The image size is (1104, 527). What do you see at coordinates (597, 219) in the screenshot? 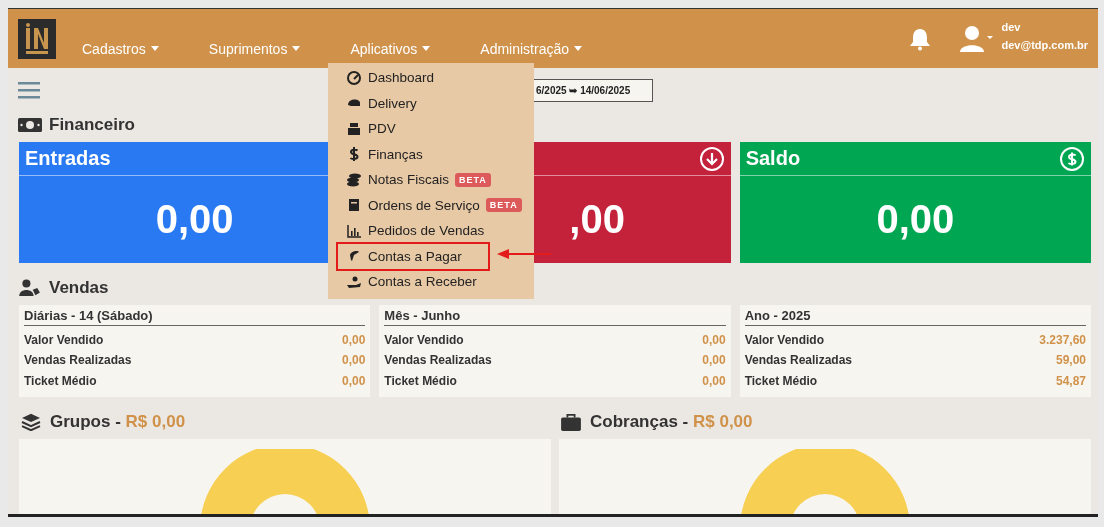
I see `card-value: ,00` at bounding box center [597, 219].